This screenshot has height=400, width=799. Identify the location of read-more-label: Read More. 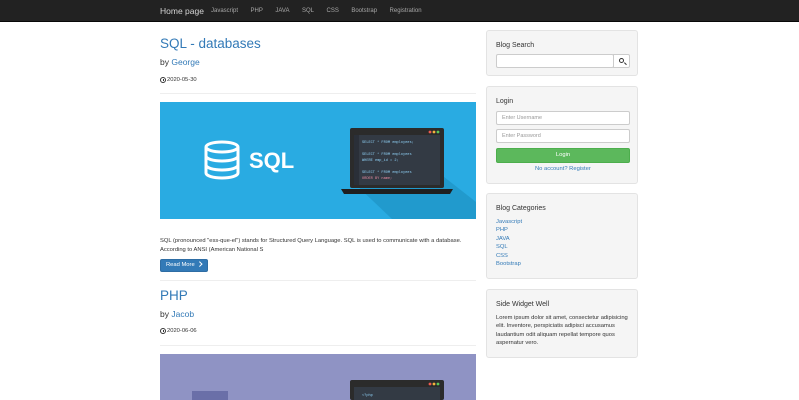
(180, 265).